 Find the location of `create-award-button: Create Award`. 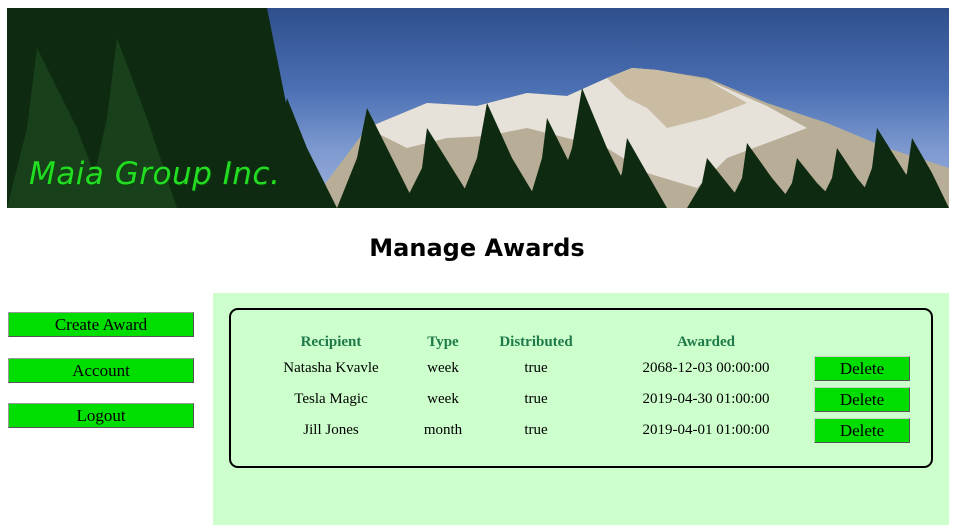

create-award-button: Create Award is located at coordinates (101, 324).